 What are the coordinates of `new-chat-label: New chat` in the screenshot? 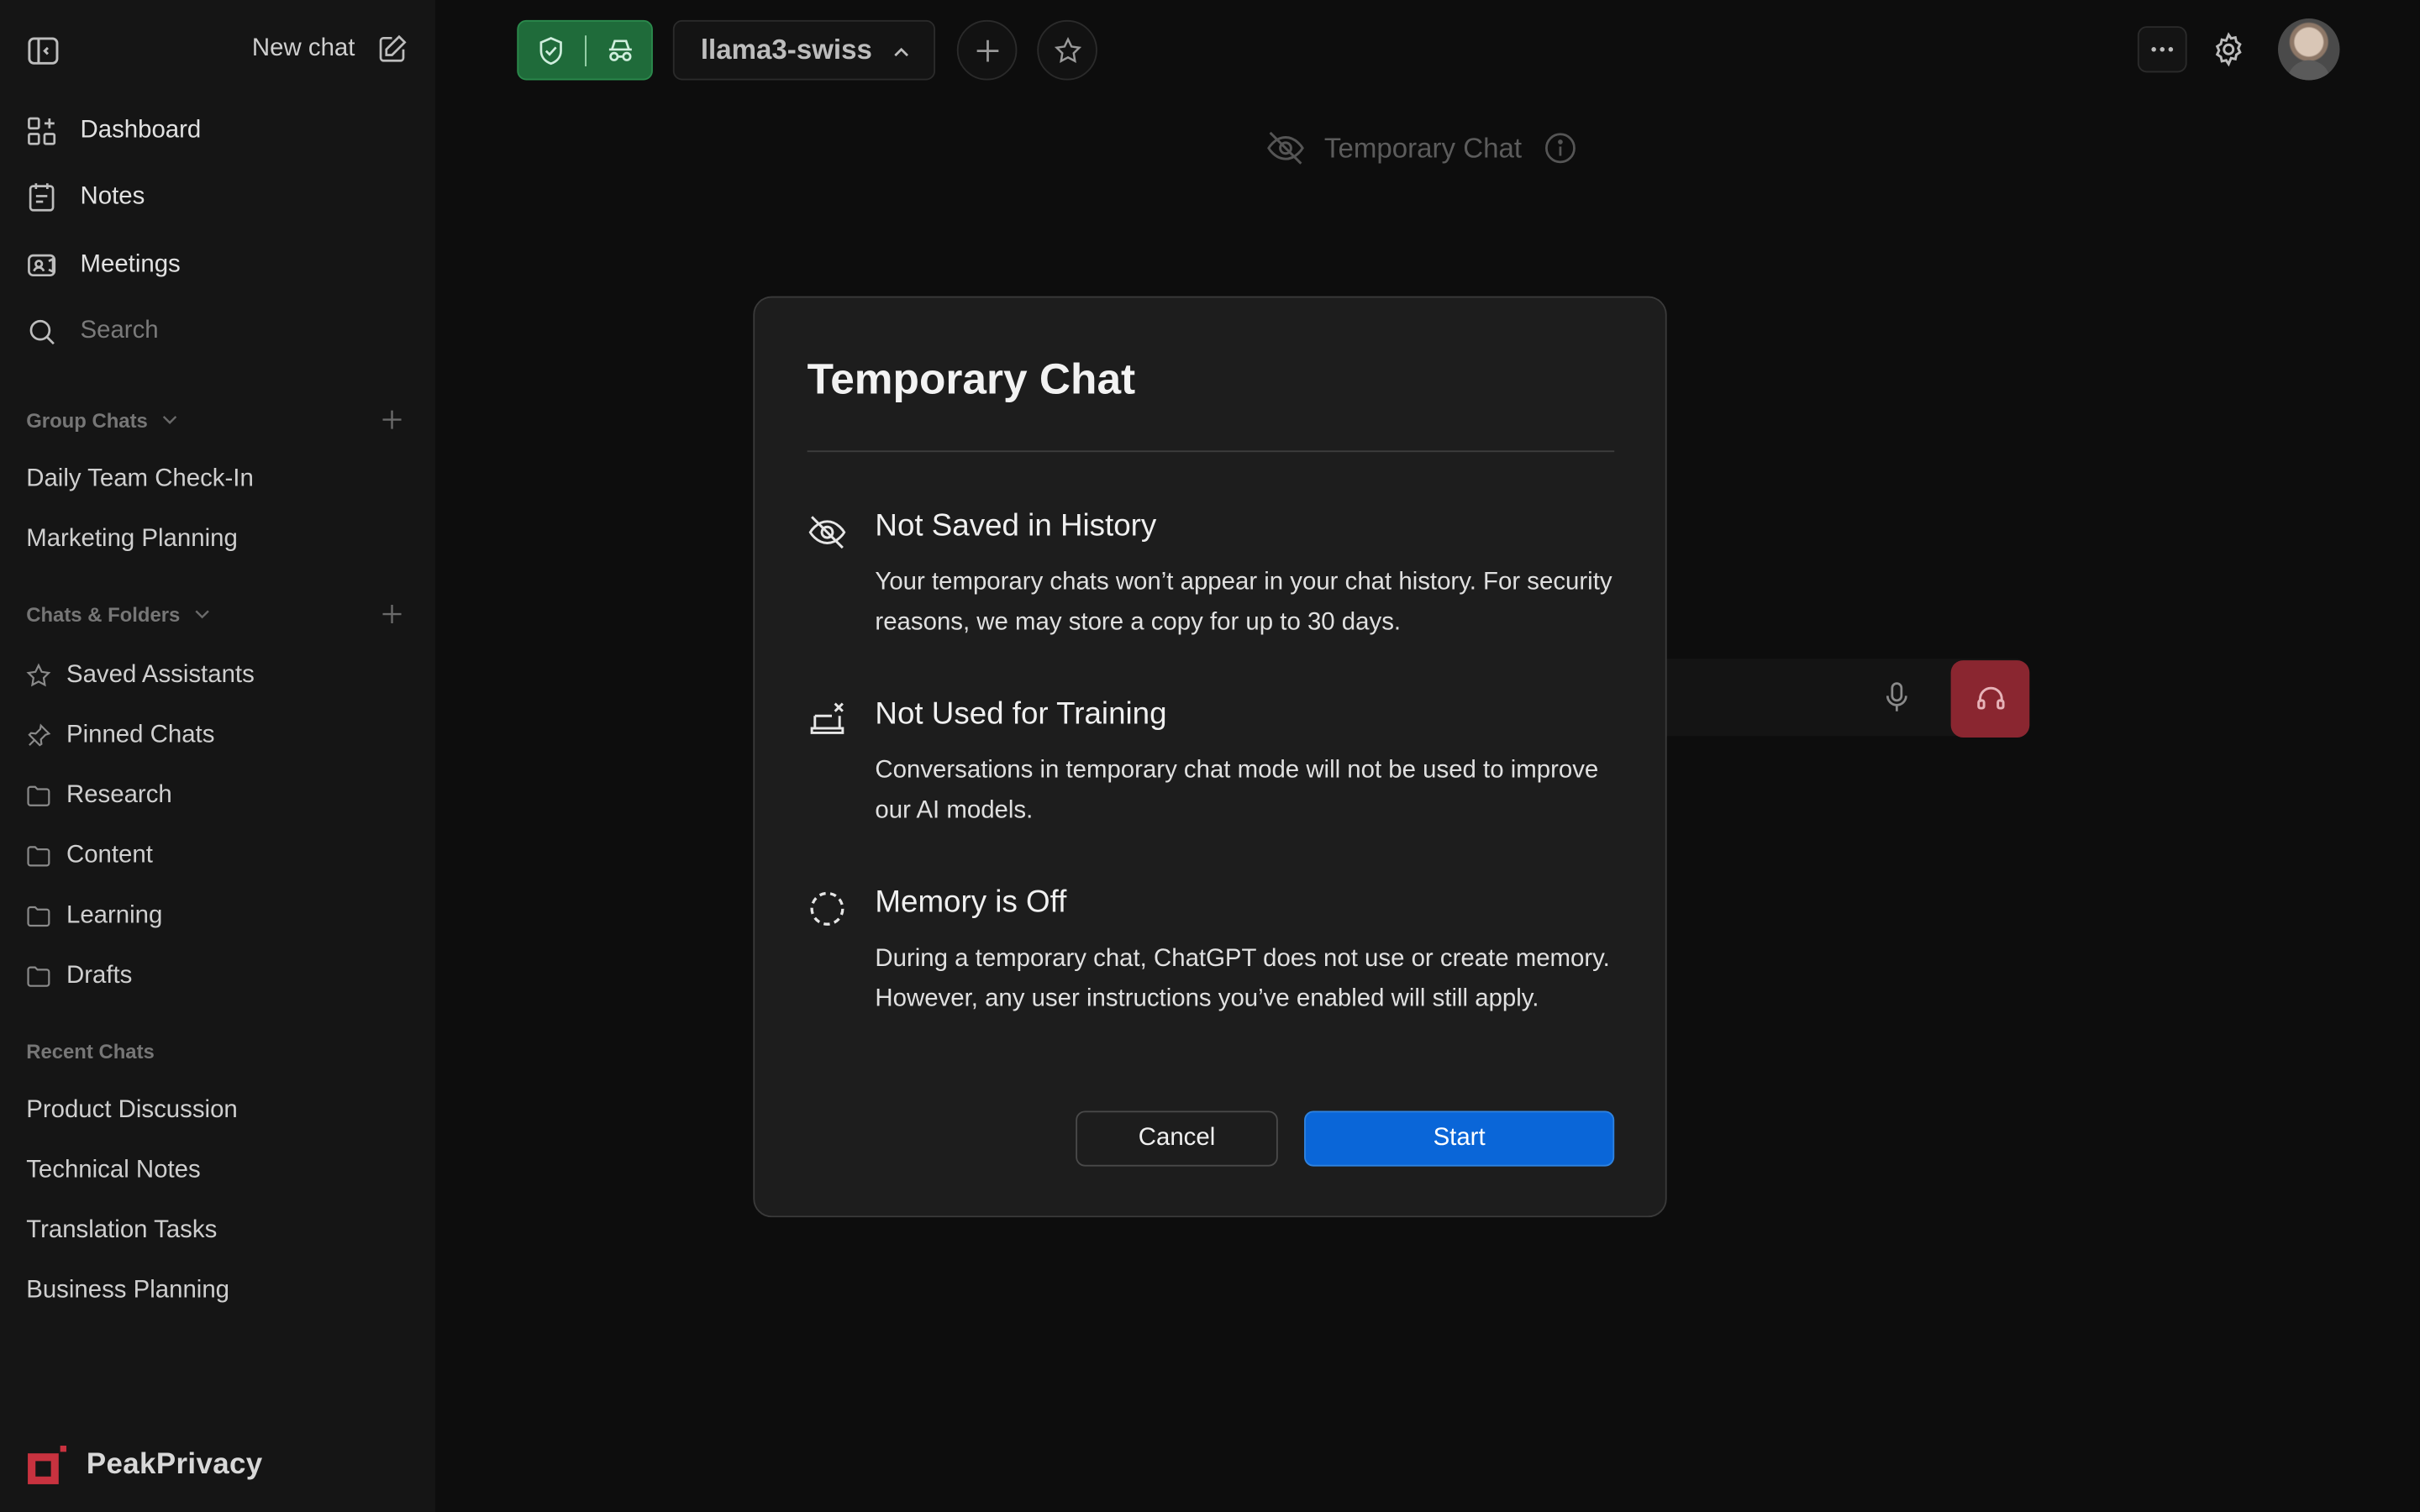 It's located at (303, 49).